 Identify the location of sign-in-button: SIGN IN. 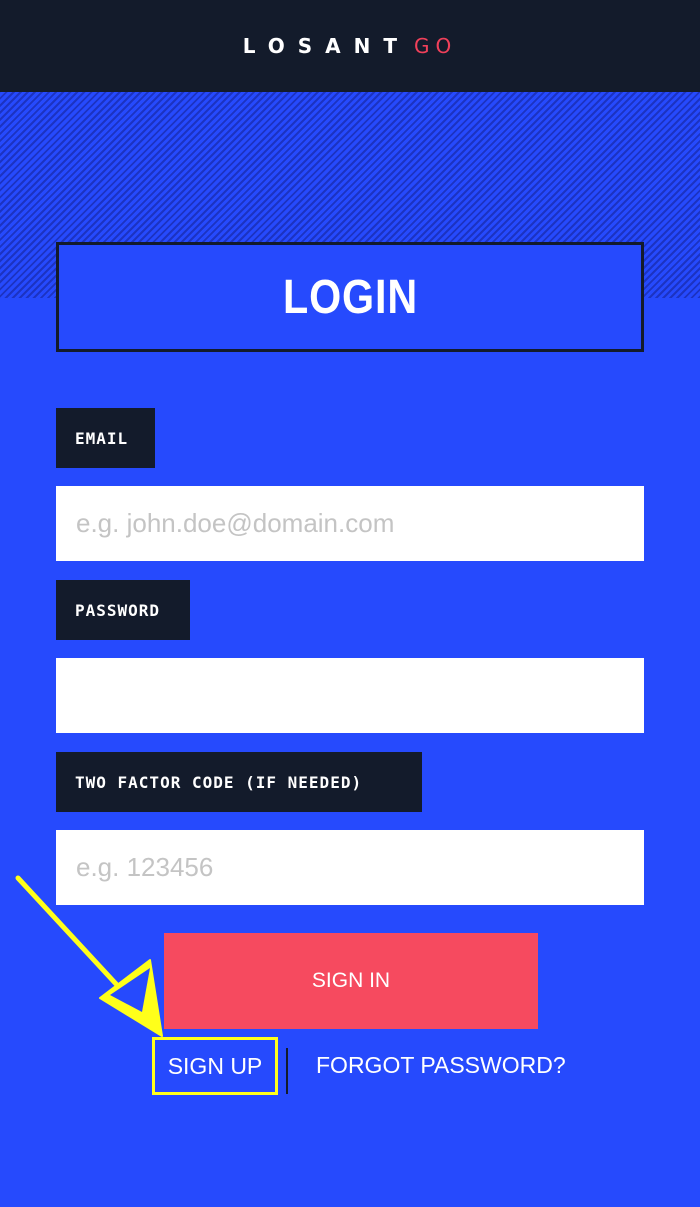
(351, 981).